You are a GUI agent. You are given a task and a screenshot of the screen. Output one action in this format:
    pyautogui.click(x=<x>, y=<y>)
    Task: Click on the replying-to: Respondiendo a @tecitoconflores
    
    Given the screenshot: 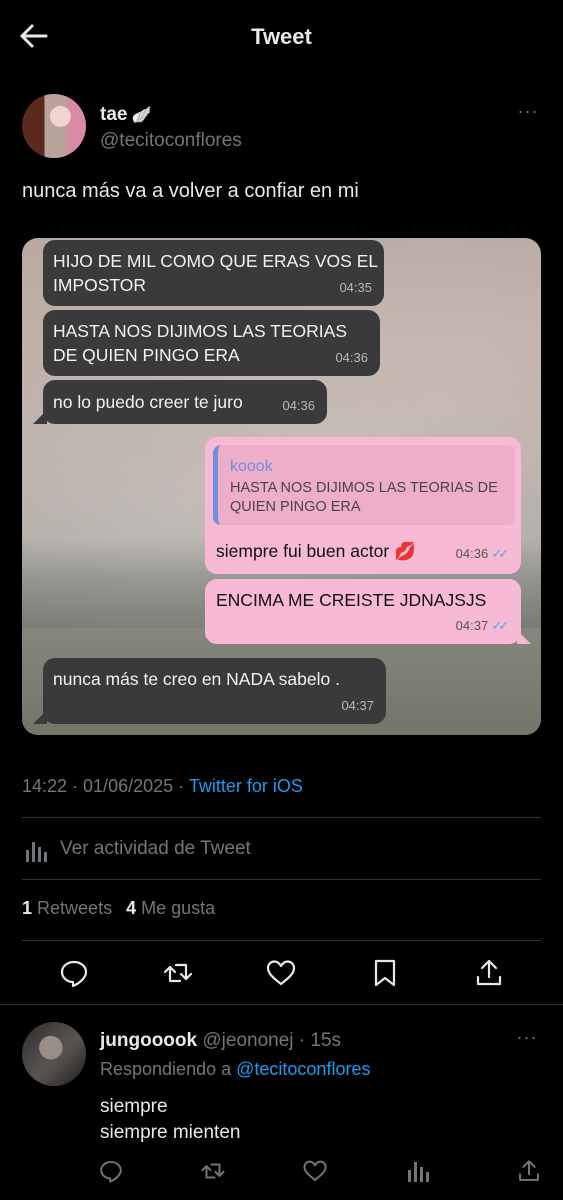 What is the action you would take?
    pyautogui.click(x=235, y=1069)
    